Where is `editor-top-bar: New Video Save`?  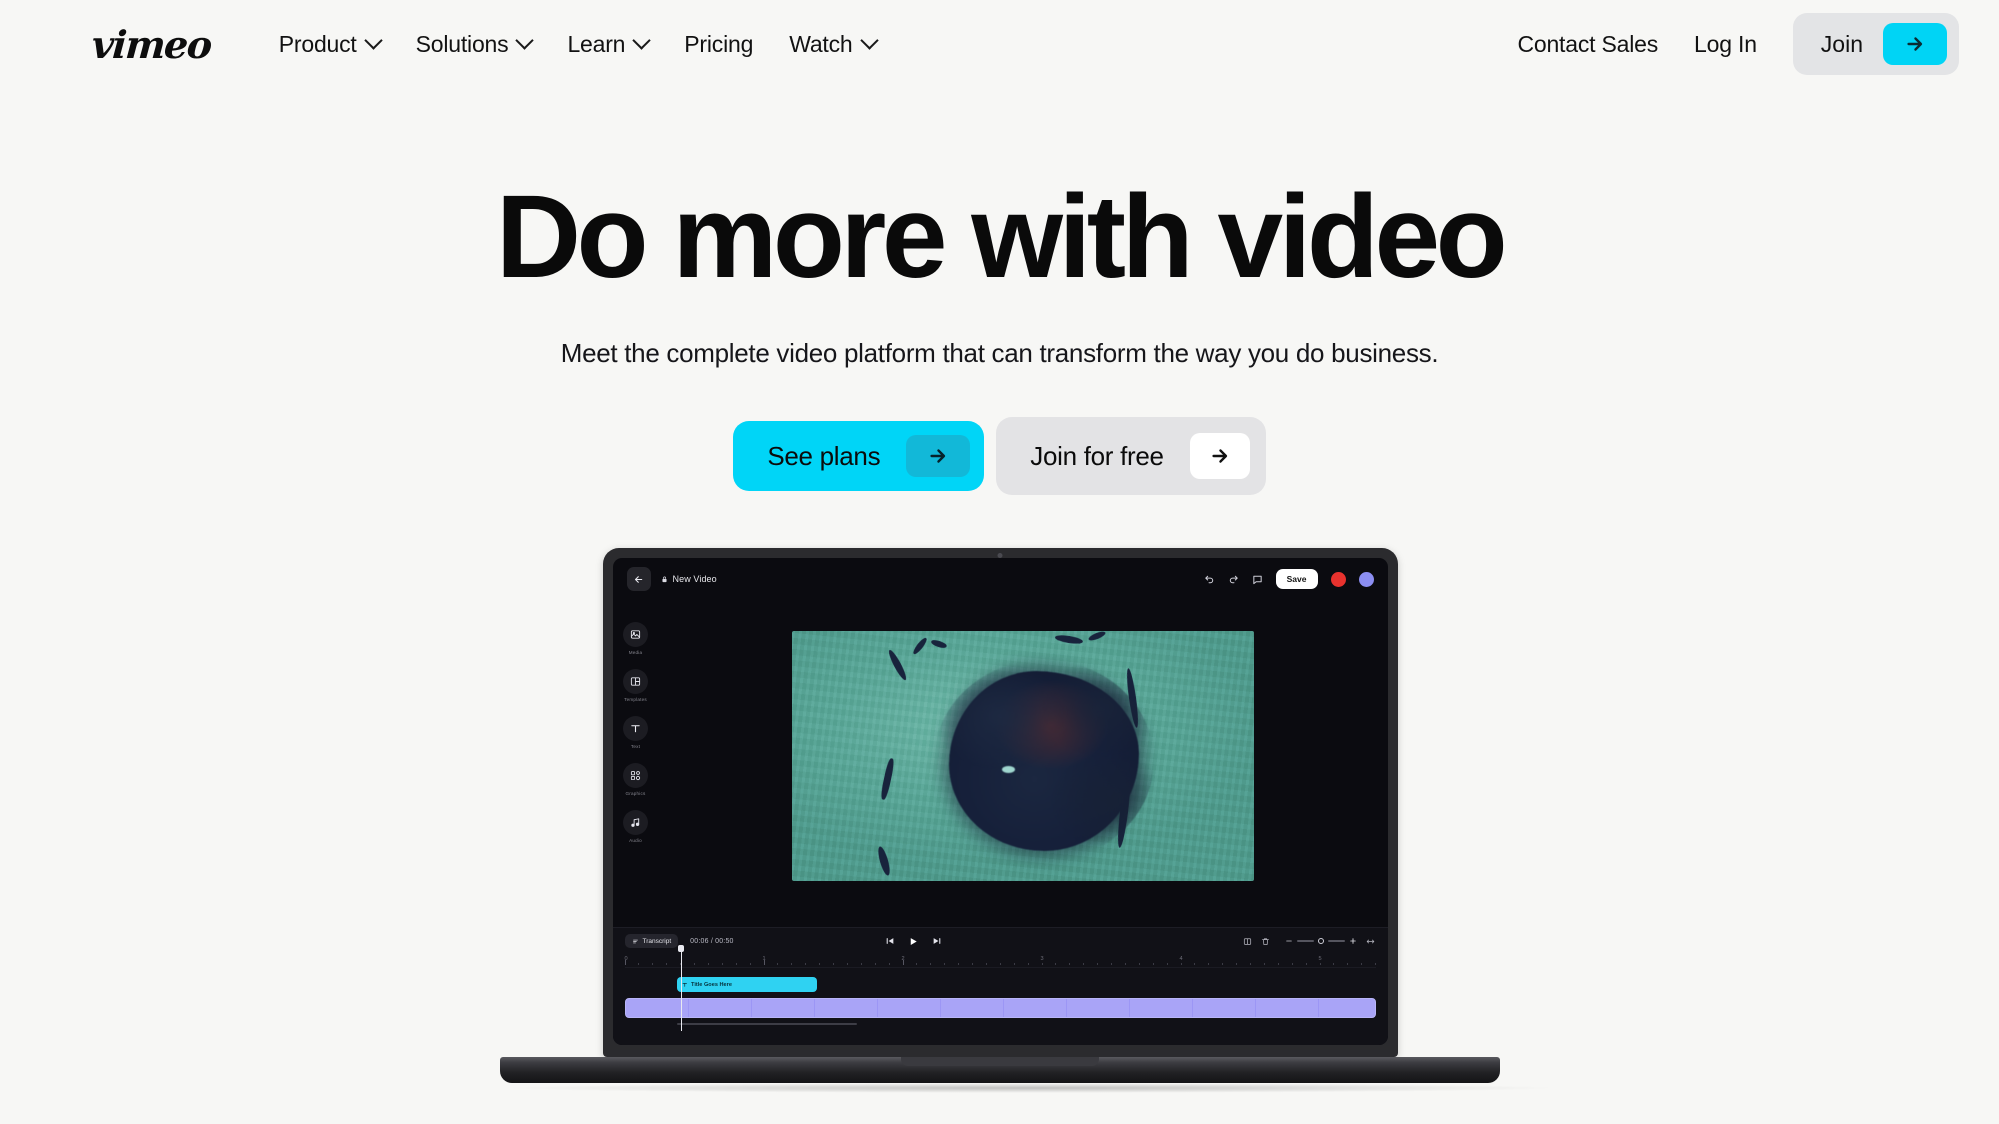
editor-top-bar: New Video Save is located at coordinates (1000, 579).